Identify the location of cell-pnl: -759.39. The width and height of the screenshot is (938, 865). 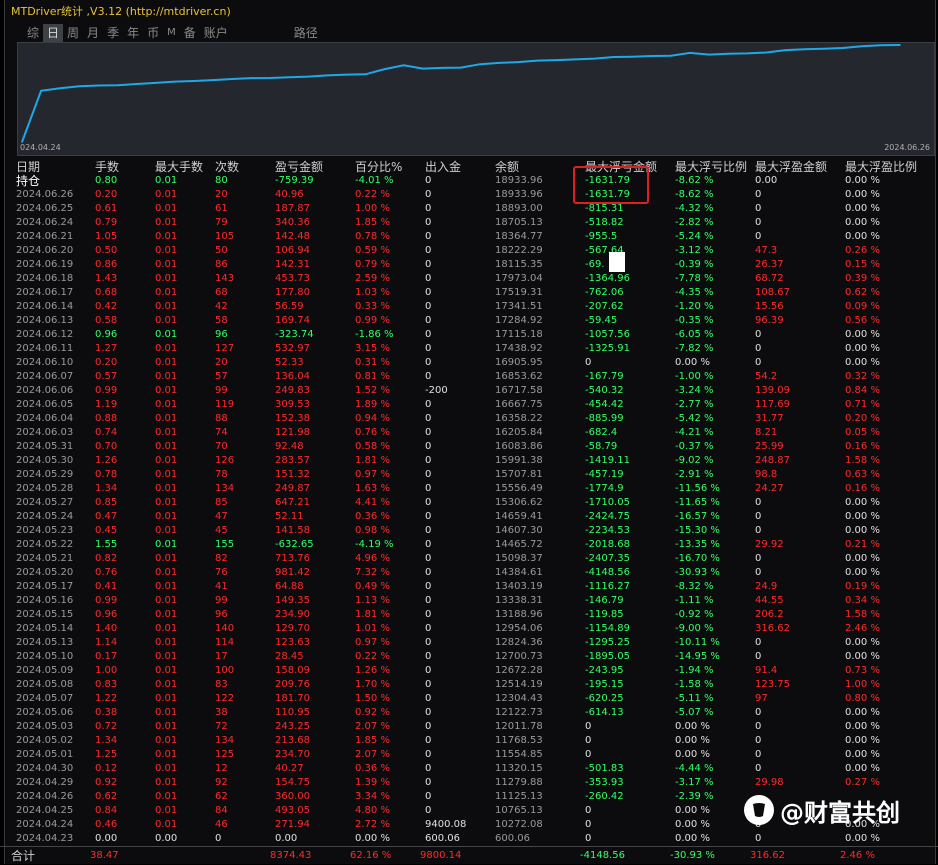
(294, 180).